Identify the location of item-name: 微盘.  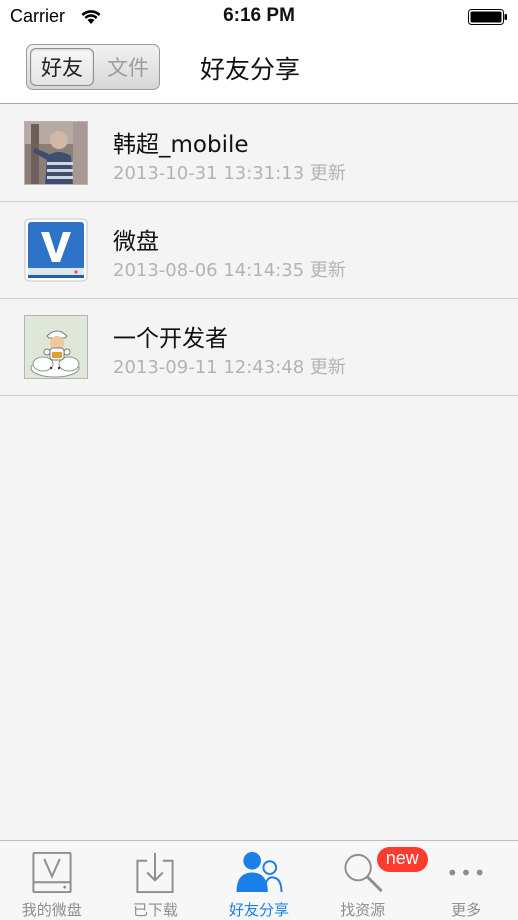
(136, 242).